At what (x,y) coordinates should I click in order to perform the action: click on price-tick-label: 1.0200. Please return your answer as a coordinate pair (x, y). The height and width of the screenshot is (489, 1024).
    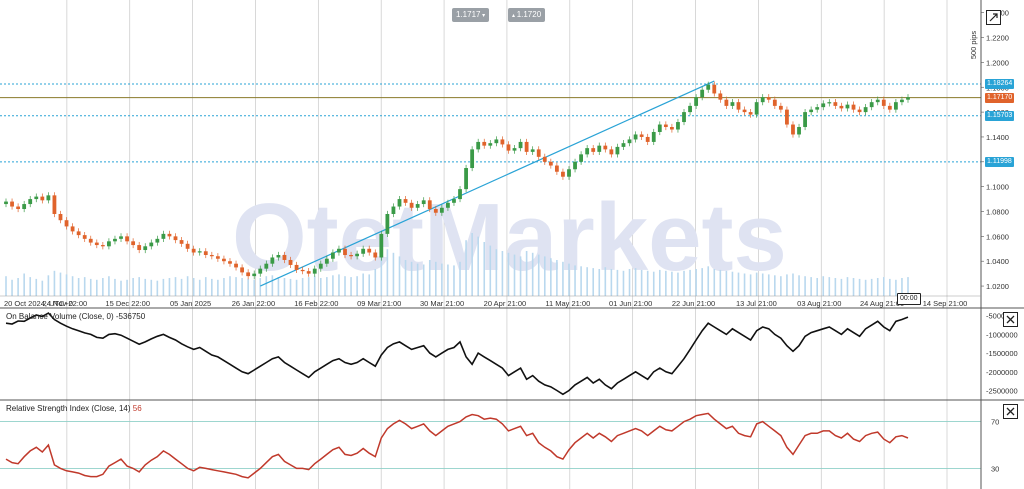
    Looking at the image, I should click on (997, 286).